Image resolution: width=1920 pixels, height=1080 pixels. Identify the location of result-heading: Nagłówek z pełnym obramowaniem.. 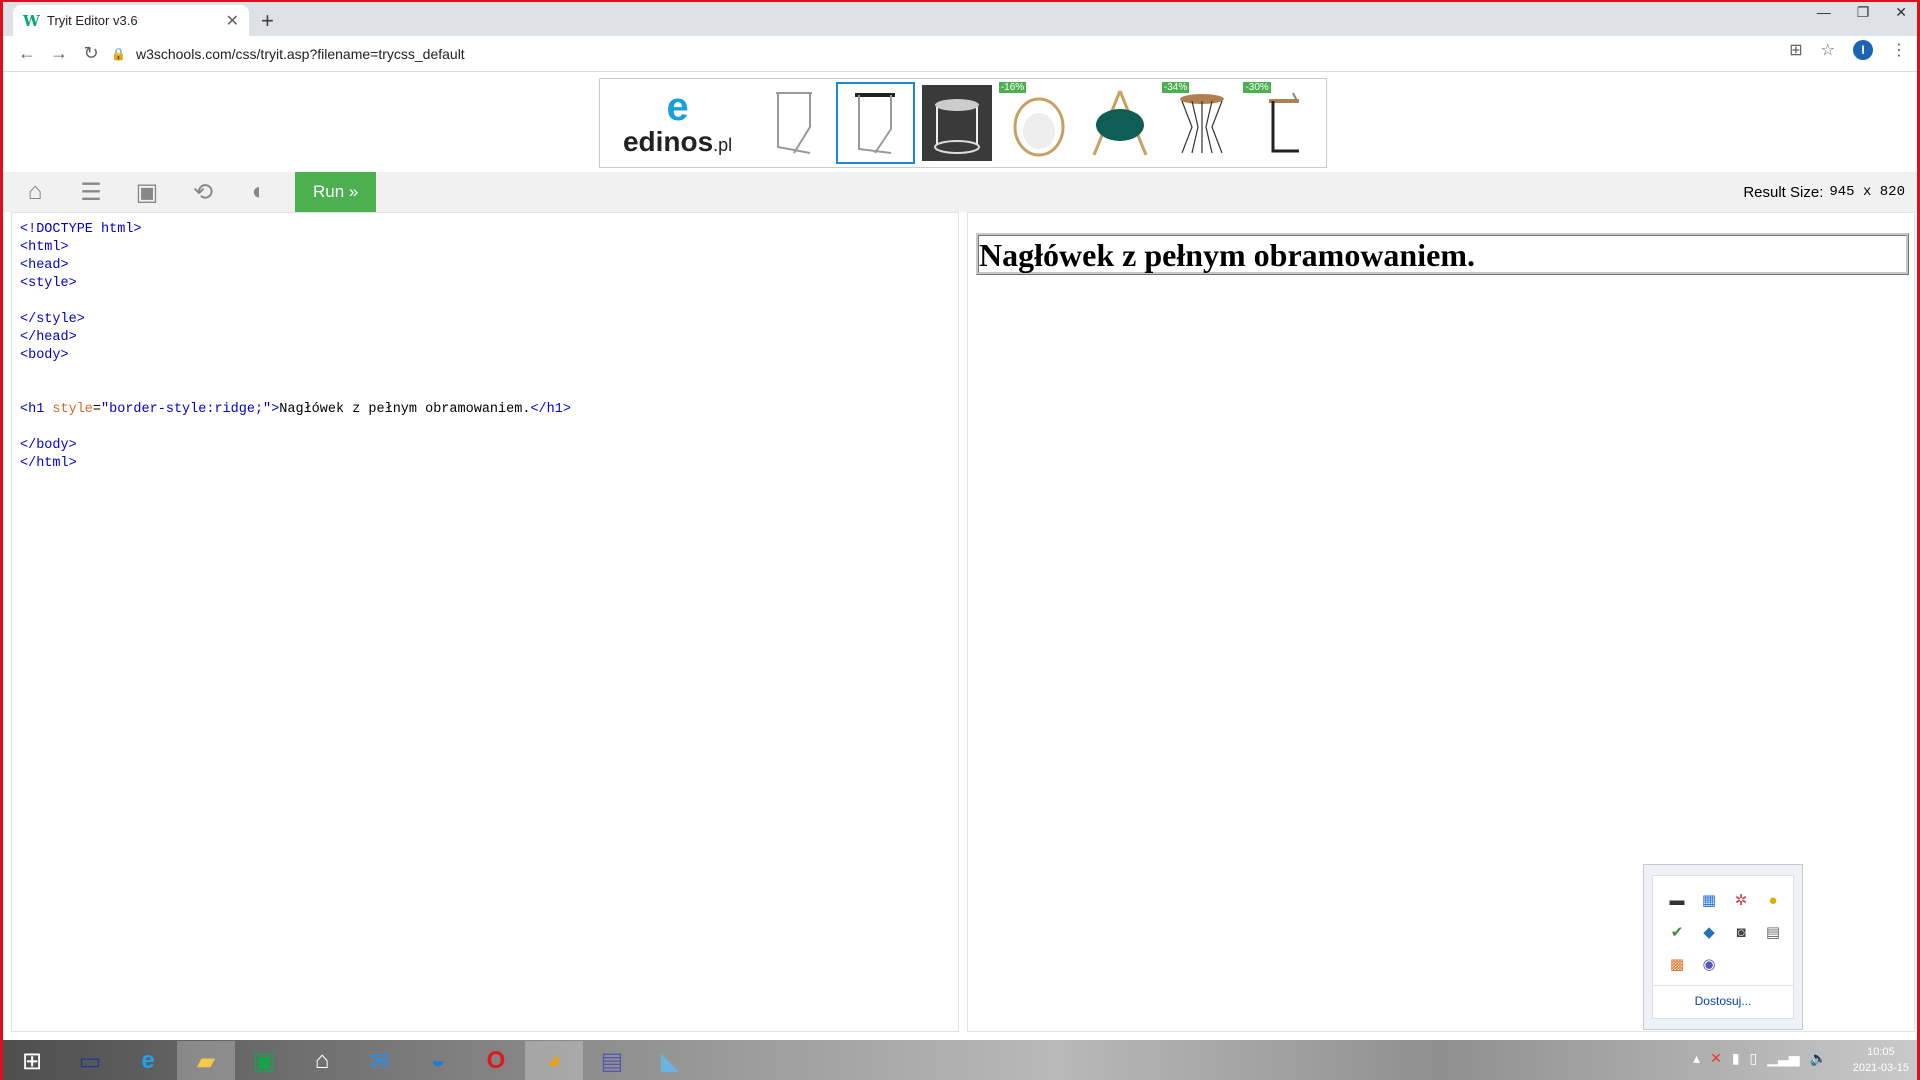
(1442, 254).